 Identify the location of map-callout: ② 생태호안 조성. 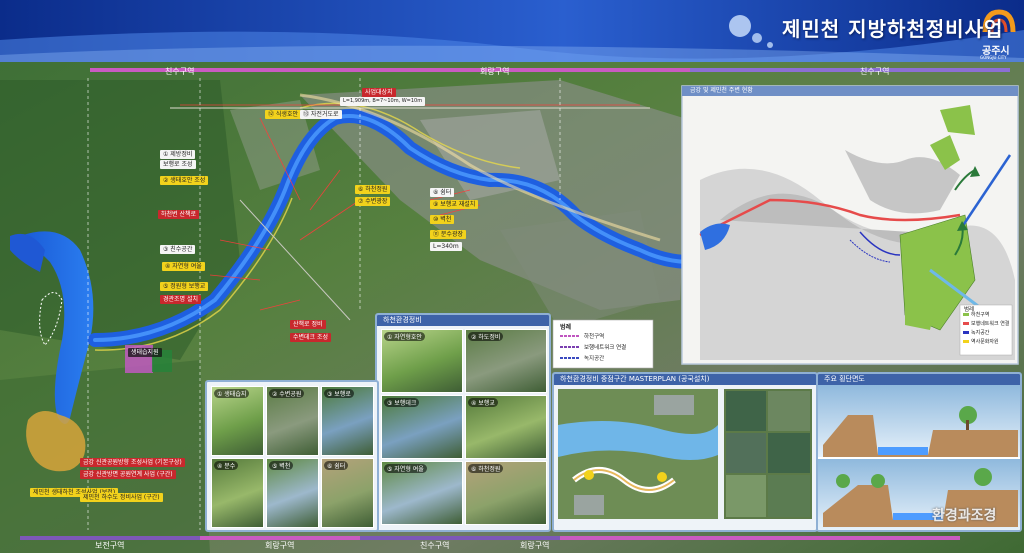
(184, 180).